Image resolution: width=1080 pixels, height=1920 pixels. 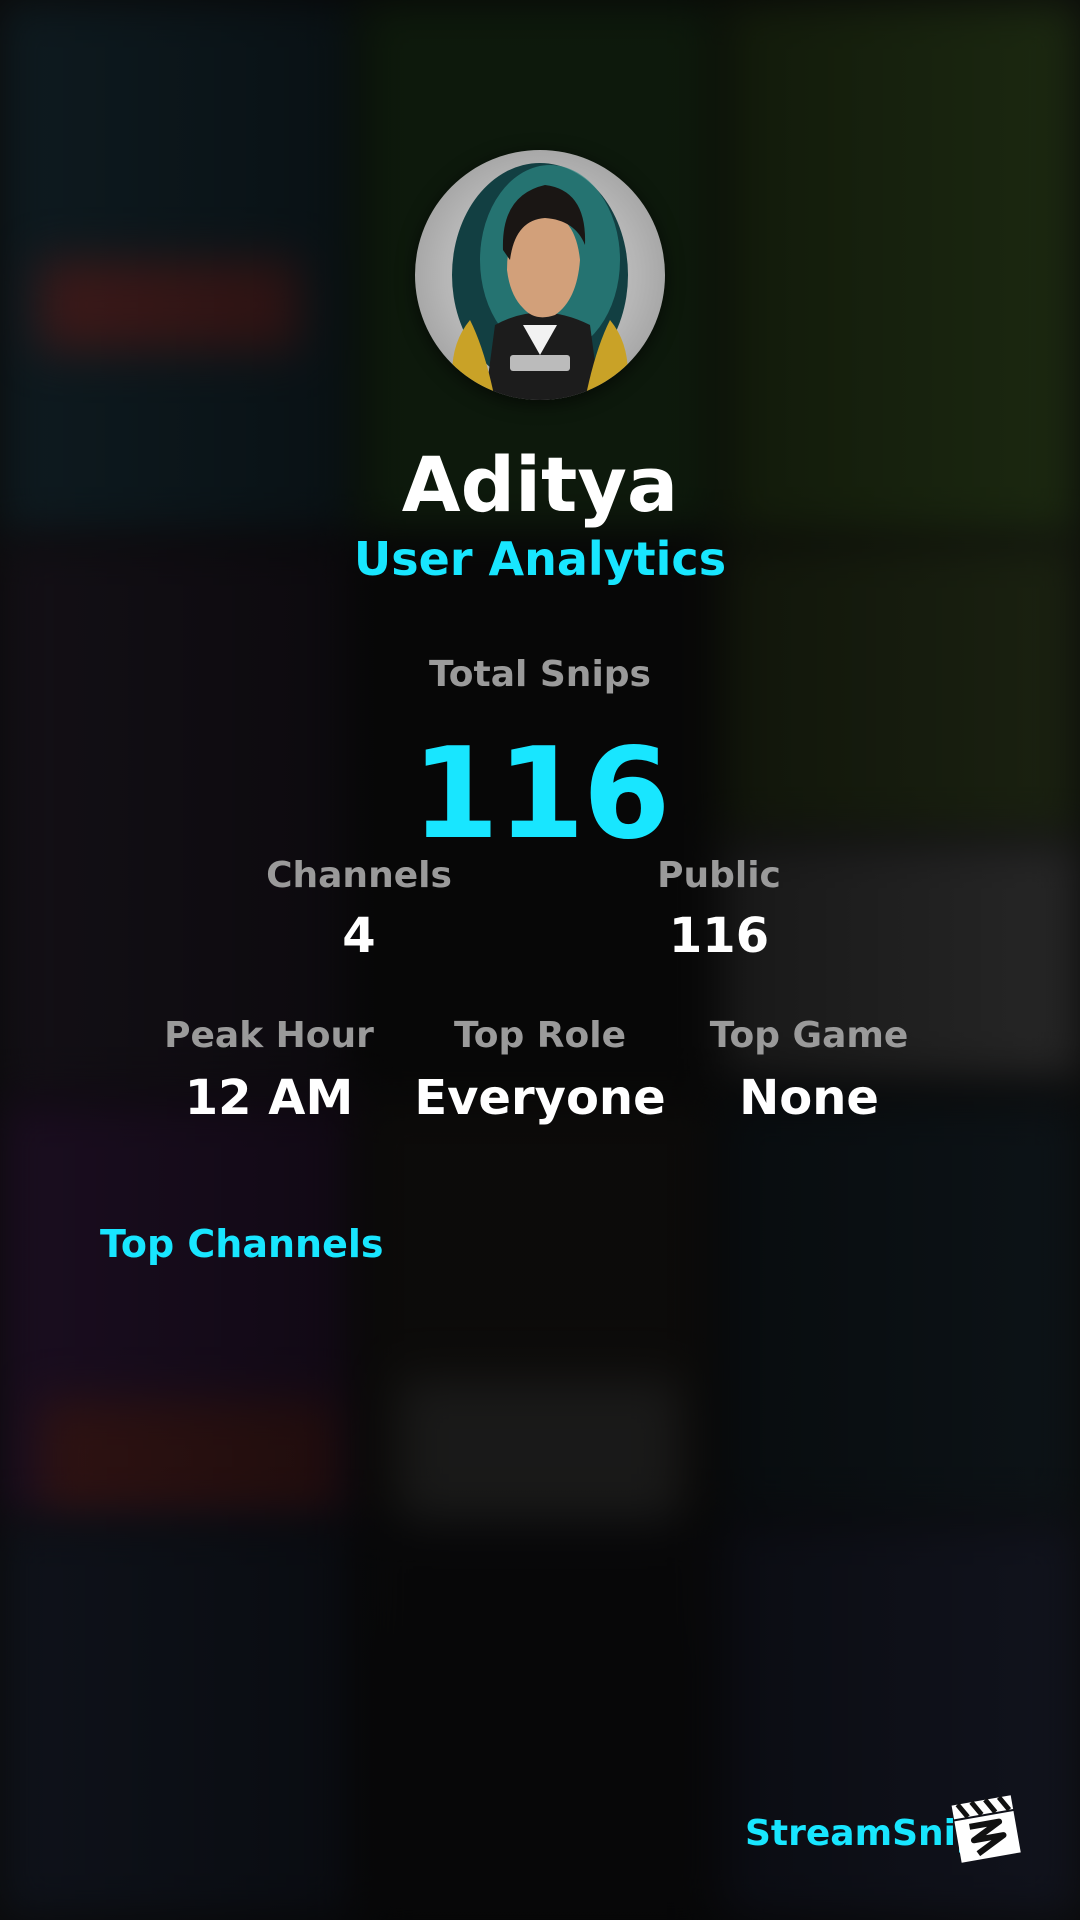 I want to click on stat-top-role: Top Role Everyone, so click(x=540, y=1070).